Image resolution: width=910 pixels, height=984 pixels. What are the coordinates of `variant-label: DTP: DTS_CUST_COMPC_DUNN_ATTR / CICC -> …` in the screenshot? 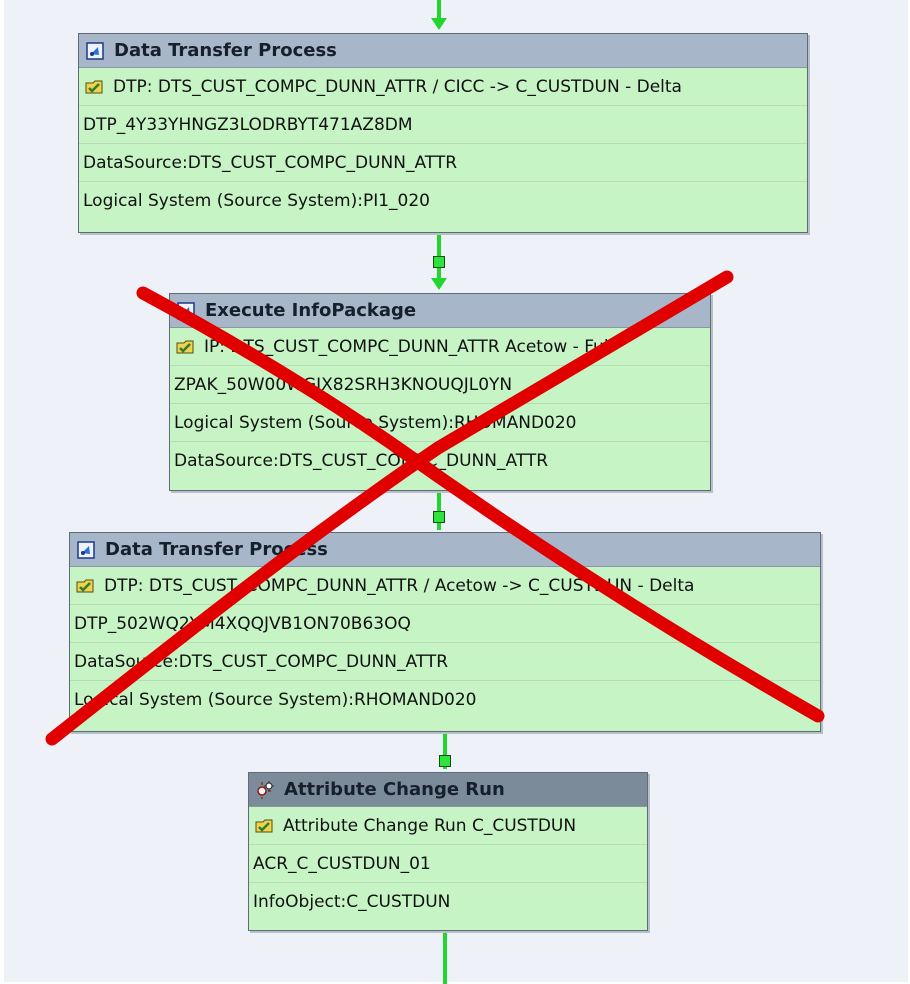 It's located at (397, 86).